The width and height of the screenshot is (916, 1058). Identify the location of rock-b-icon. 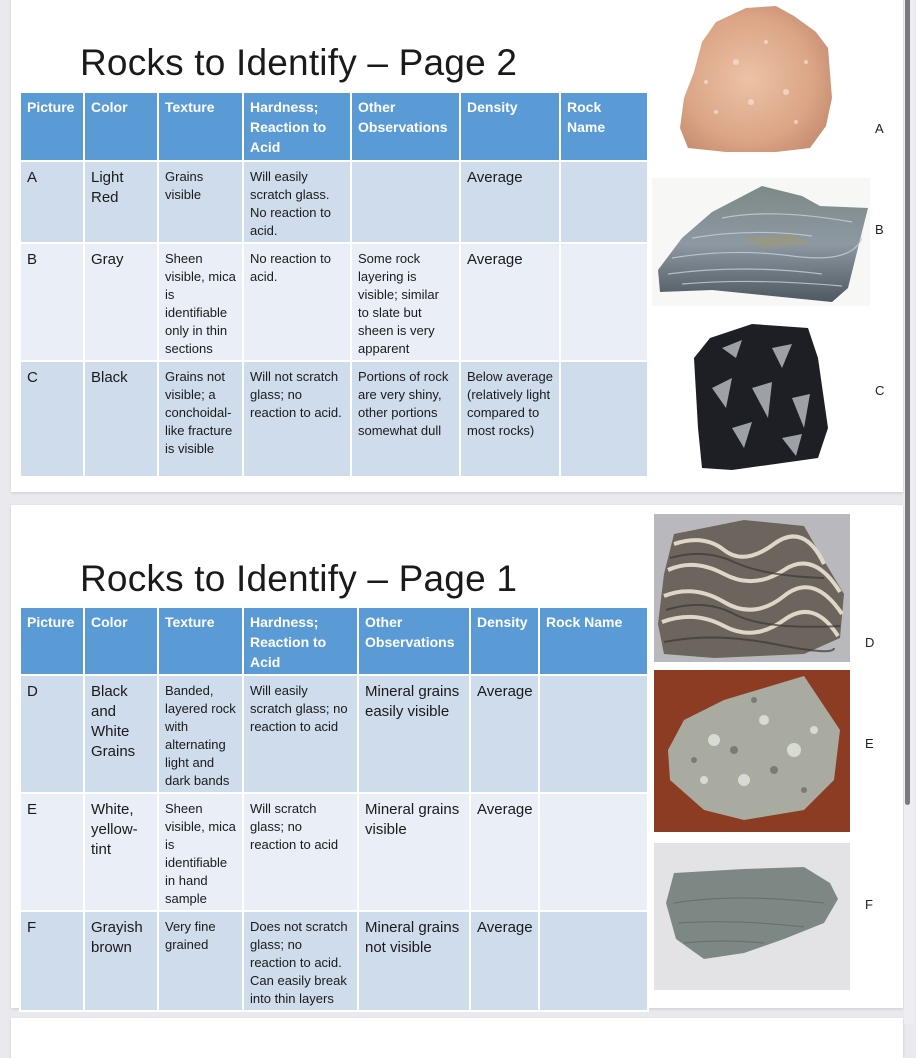
(763, 244).